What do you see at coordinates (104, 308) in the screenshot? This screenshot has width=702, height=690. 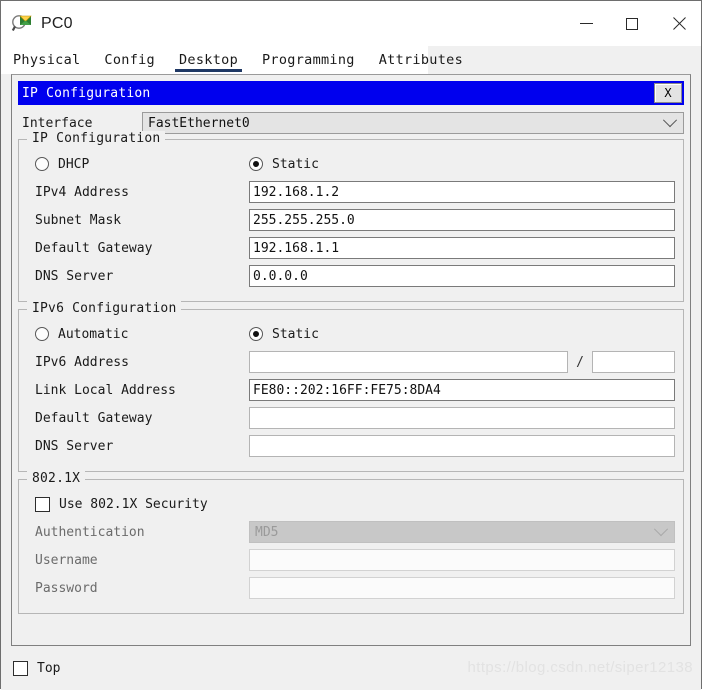 I see `ipv6-group-title: IPv6 Configuration` at bounding box center [104, 308].